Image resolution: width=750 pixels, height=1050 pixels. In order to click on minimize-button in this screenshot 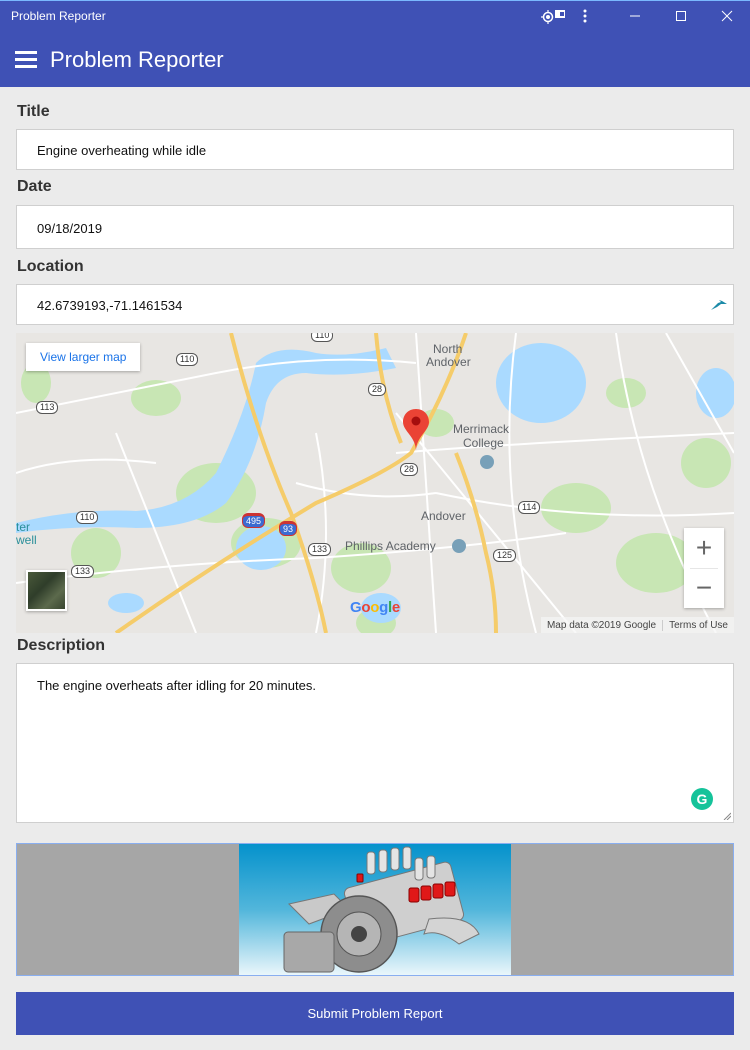, I will do `click(635, 16)`.